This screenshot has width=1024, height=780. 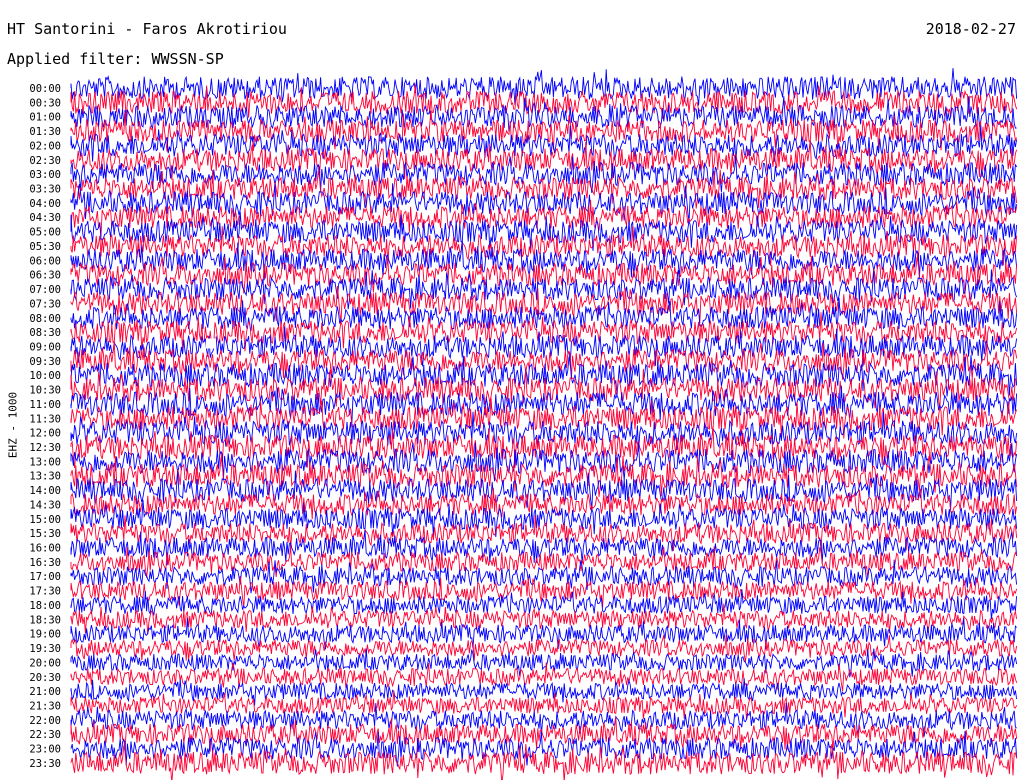 I want to click on row-label: 07:00, so click(x=45, y=290).